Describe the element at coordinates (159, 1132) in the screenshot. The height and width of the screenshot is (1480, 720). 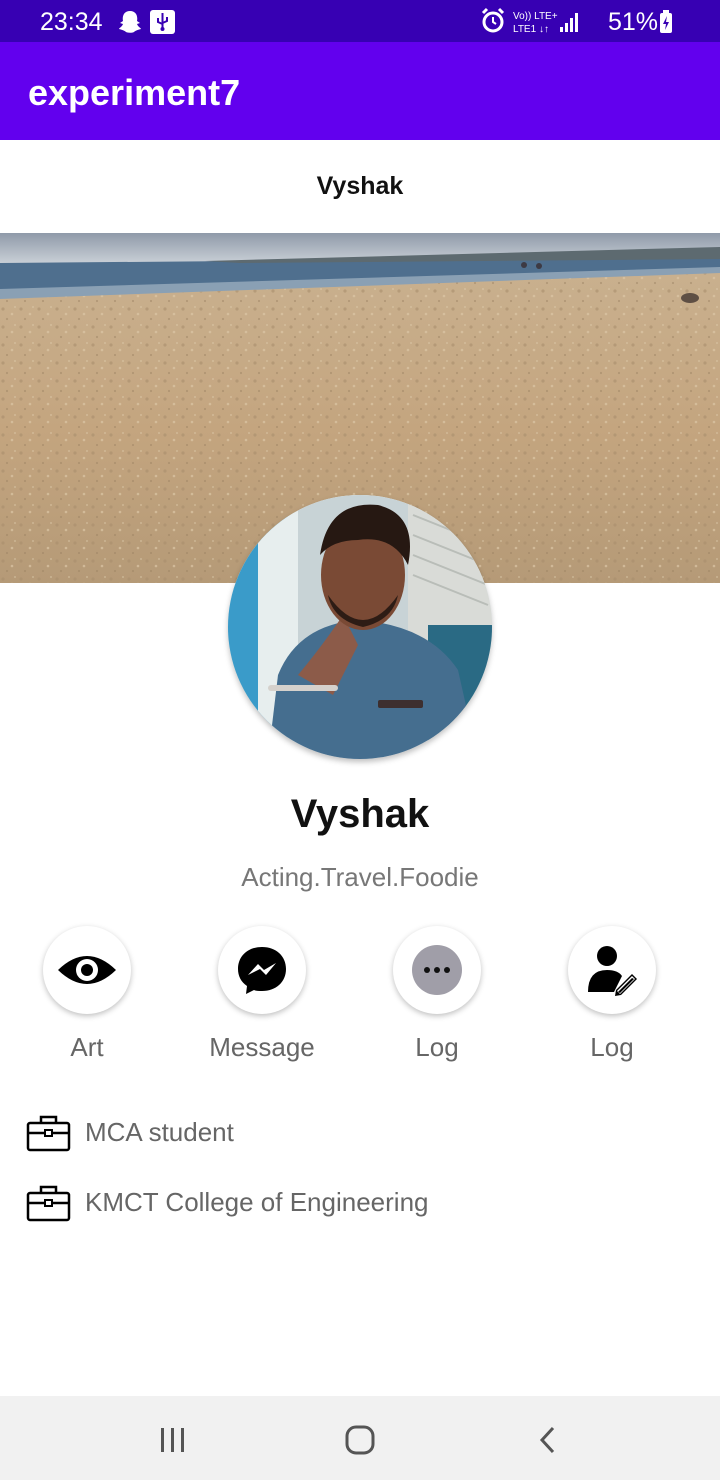
I see `info-text-occupation: MCA student` at that location.